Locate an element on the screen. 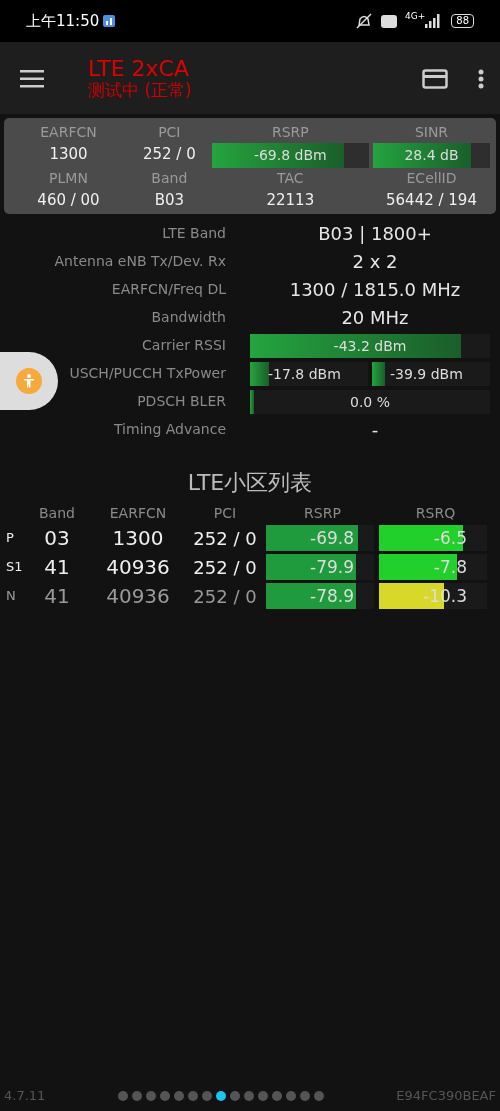 Image resolution: width=500 pixels, height=1111 pixels. detail-value: 2 x 2 is located at coordinates (375, 262).